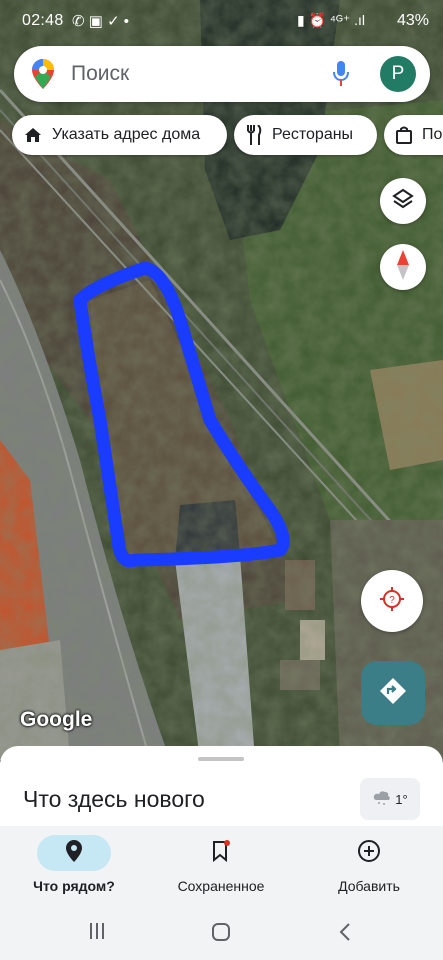 The width and height of the screenshot is (443, 960). I want to click on search-bar: Поиск P, so click(222, 74).